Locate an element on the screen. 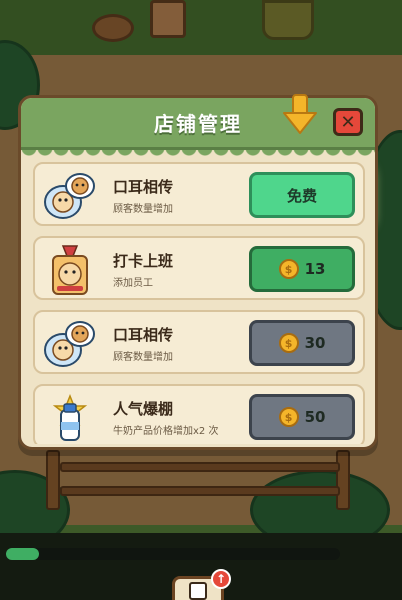 This screenshot has height=600, width=402. upgrade-row: 人气爆棚 牛奶产品价格增加x2 次 $ 50 is located at coordinates (199, 414).